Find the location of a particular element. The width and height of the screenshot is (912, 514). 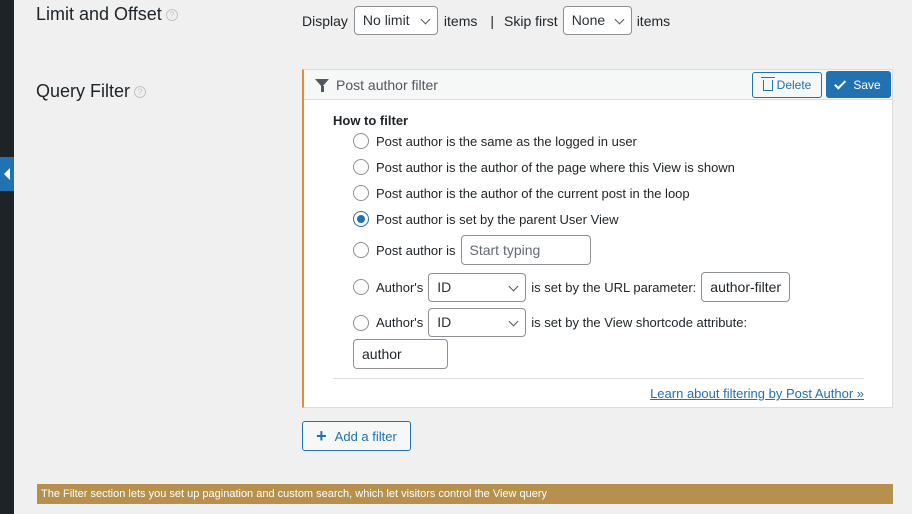

radio-parent-user-view is located at coordinates (361, 219).